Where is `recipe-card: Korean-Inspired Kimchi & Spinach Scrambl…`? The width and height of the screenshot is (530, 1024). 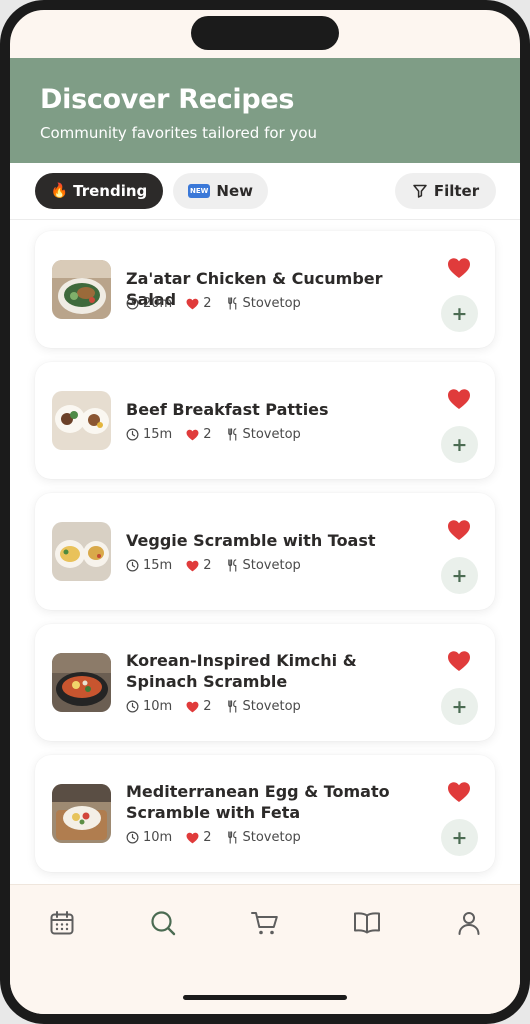 recipe-card: Korean-Inspired Kimchi & Spinach Scrambl… is located at coordinates (265, 682).